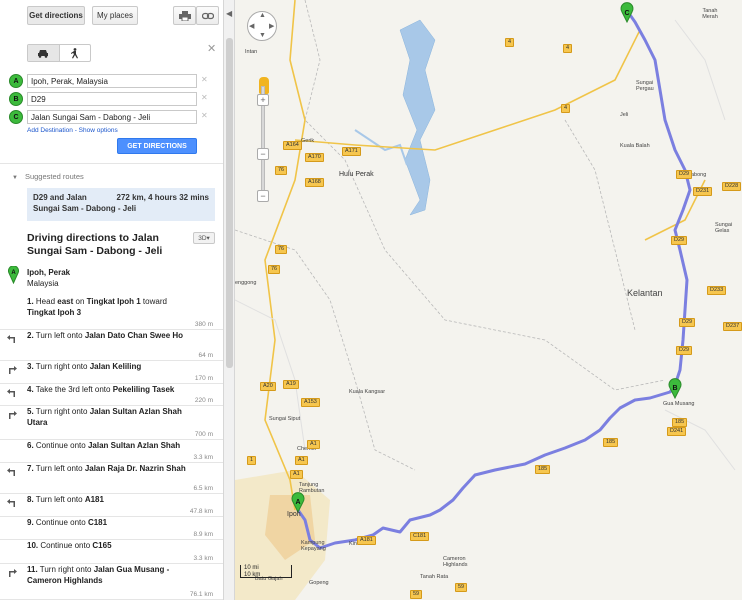 The image size is (742, 600). Describe the element at coordinates (48, 278) in the screenshot. I see `start-address: Ipoh, Perak Malaysia` at that location.